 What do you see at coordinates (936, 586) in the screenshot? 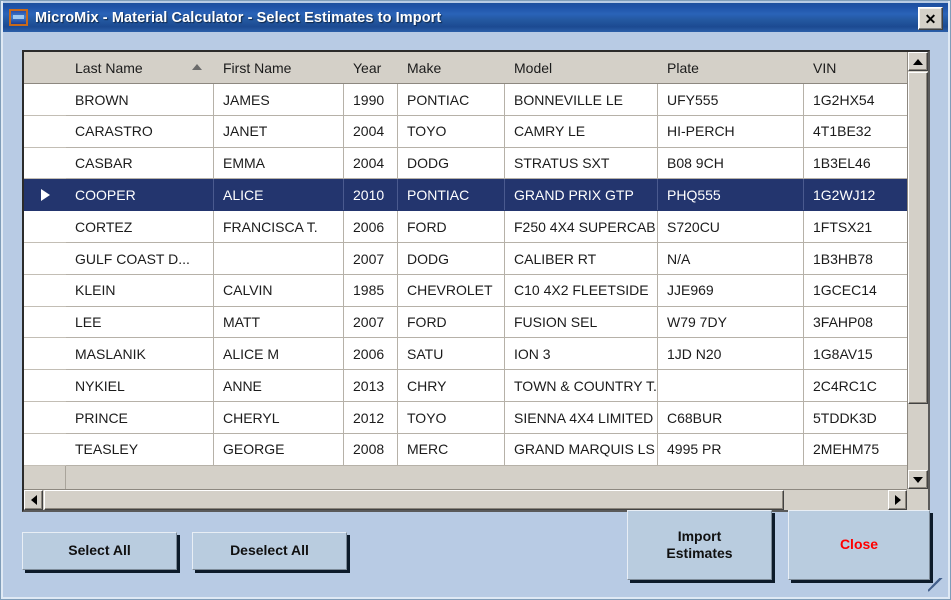
I see `resize-grip` at bounding box center [936, 586].